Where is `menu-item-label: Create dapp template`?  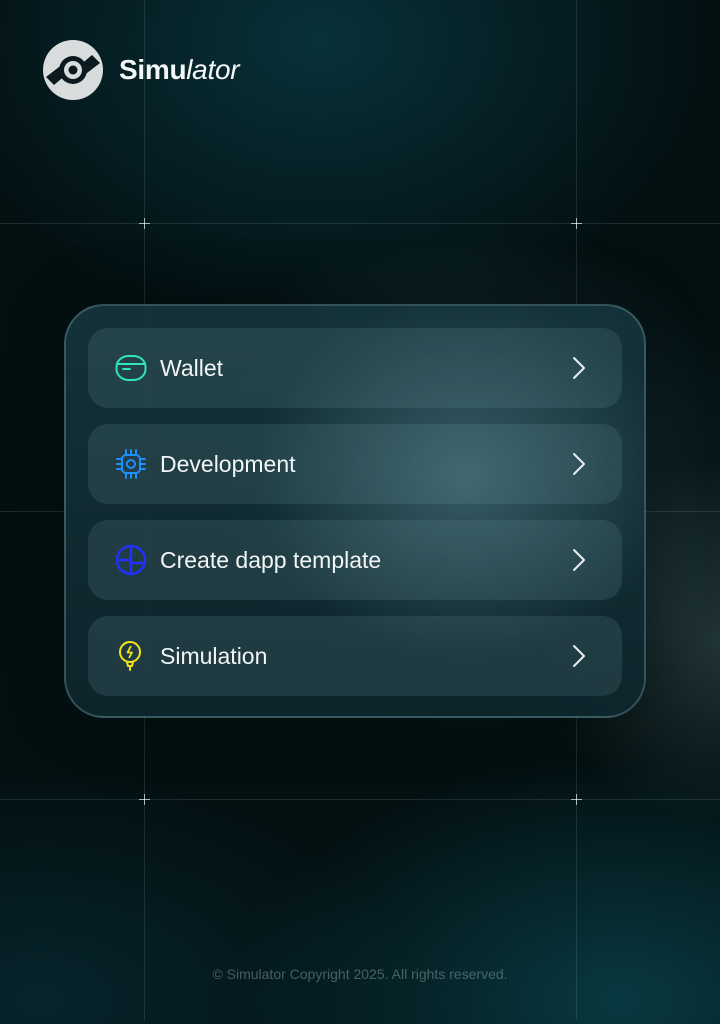
menu-item-label: Create dapp template is located at coordinates (271, 559).